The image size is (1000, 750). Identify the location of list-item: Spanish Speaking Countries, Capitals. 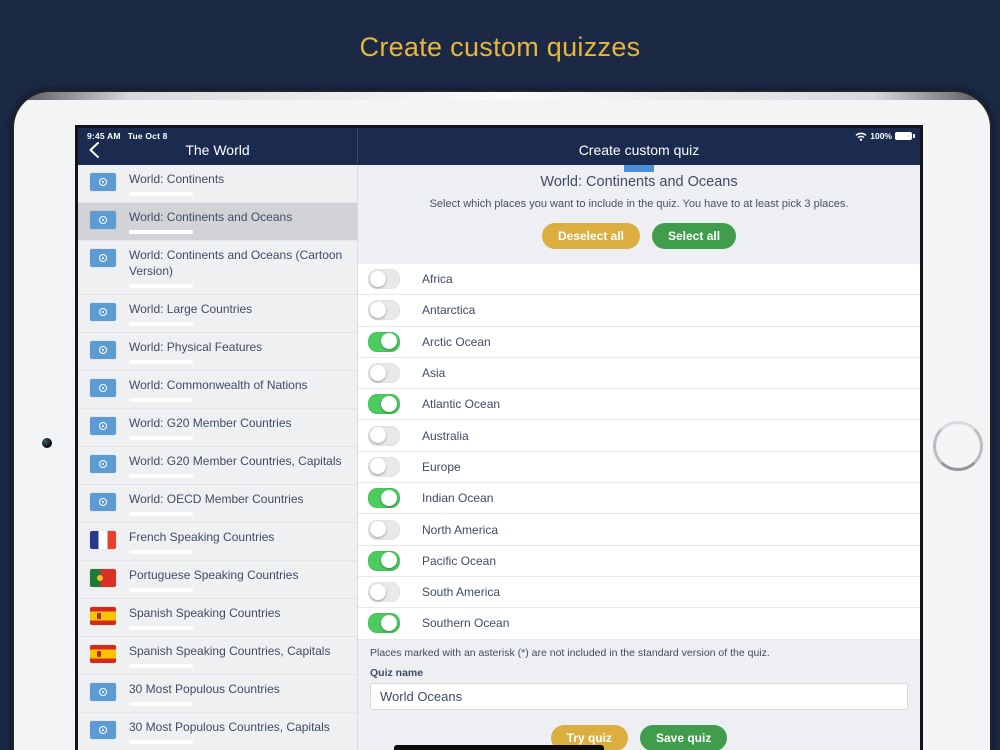
(217, 656).